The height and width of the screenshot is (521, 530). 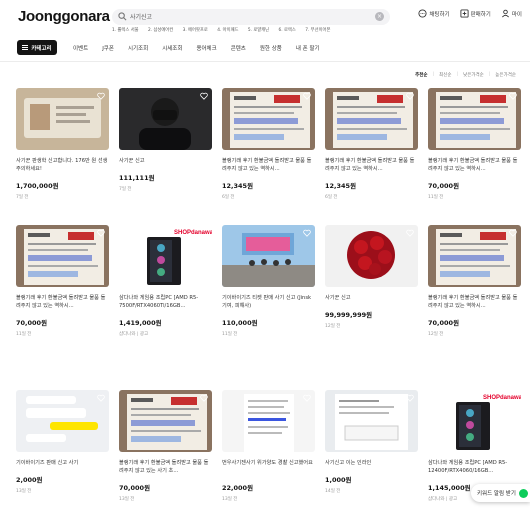 What do you see at coordinates (349, 315) in the screenshot?
I see `product-price: 99,999,999원` at bounding box center [349, 315].